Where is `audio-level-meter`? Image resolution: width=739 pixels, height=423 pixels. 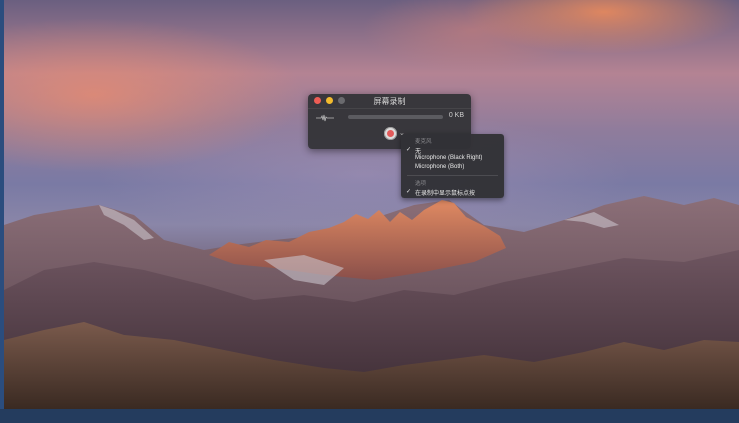 audio-level-meter is located at coordinates (395, 117).